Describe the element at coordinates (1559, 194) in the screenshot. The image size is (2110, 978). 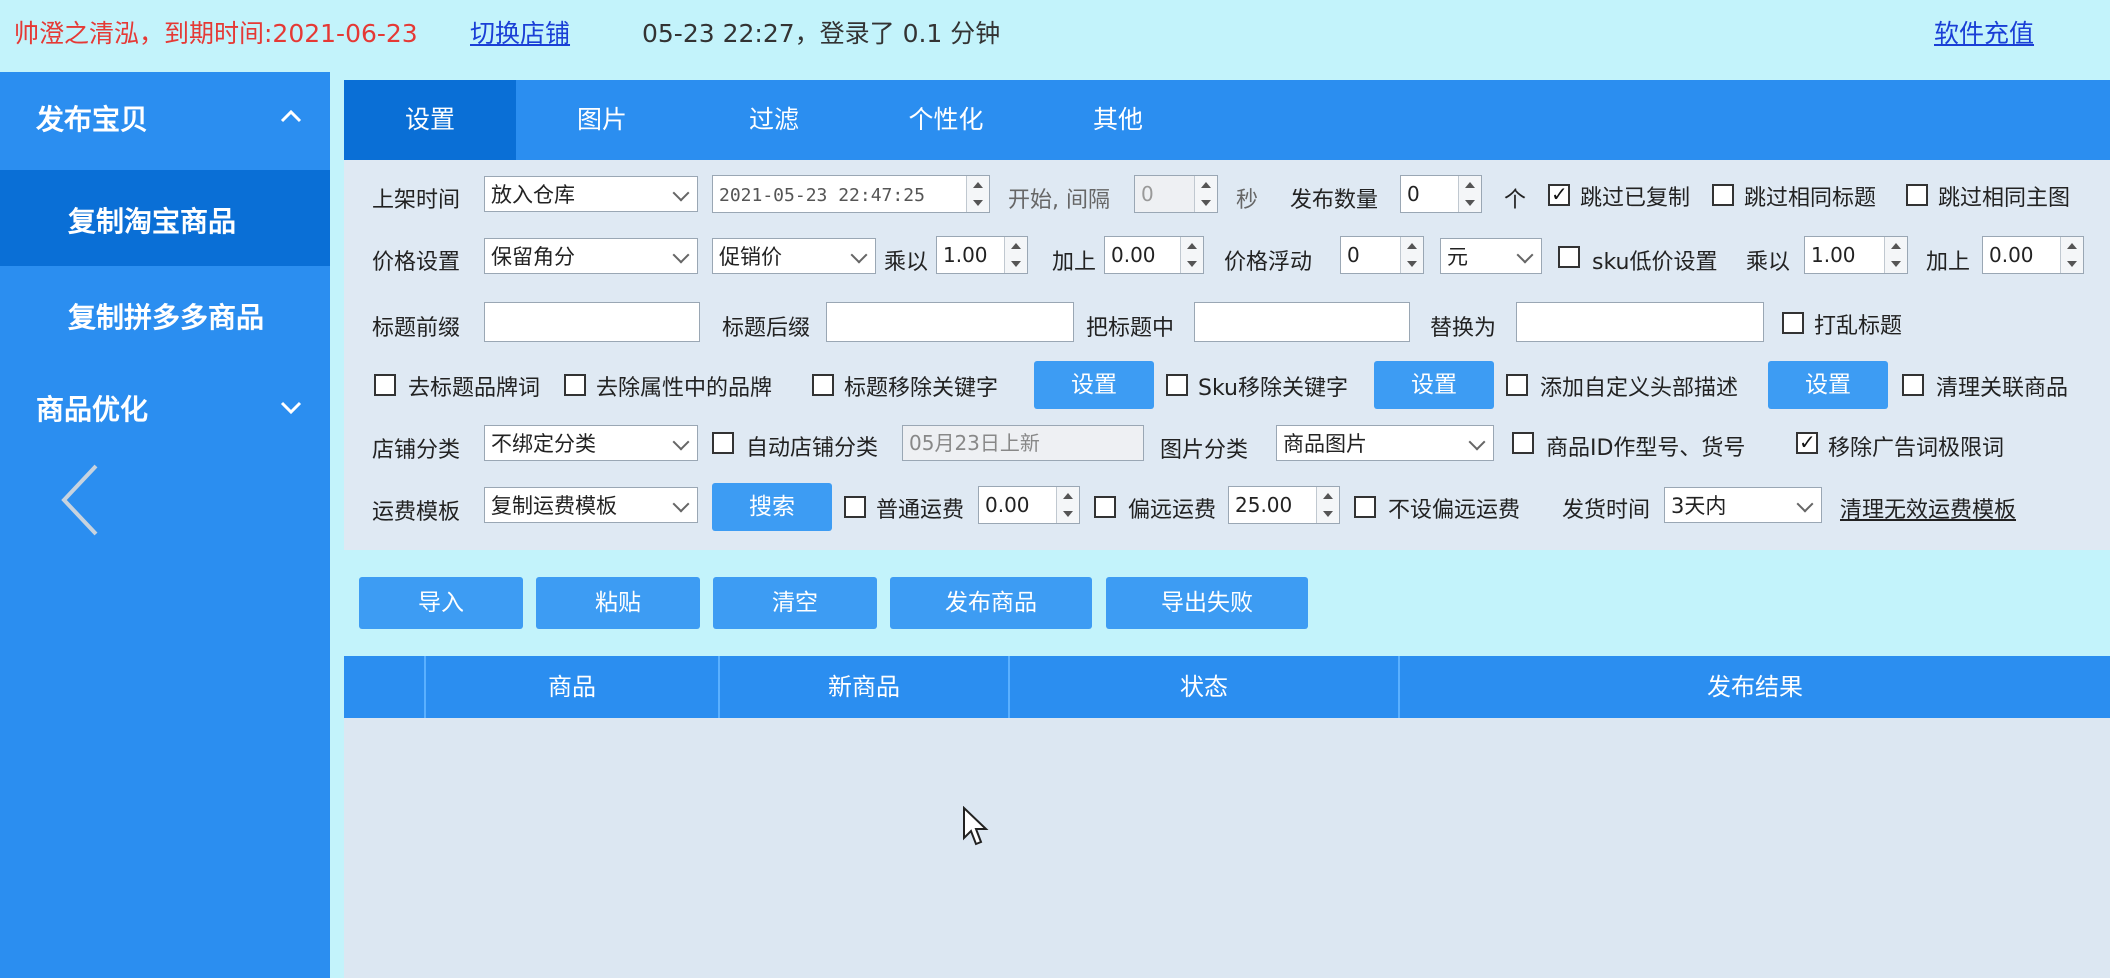
I see `skip-copied-checkbox` at that location.